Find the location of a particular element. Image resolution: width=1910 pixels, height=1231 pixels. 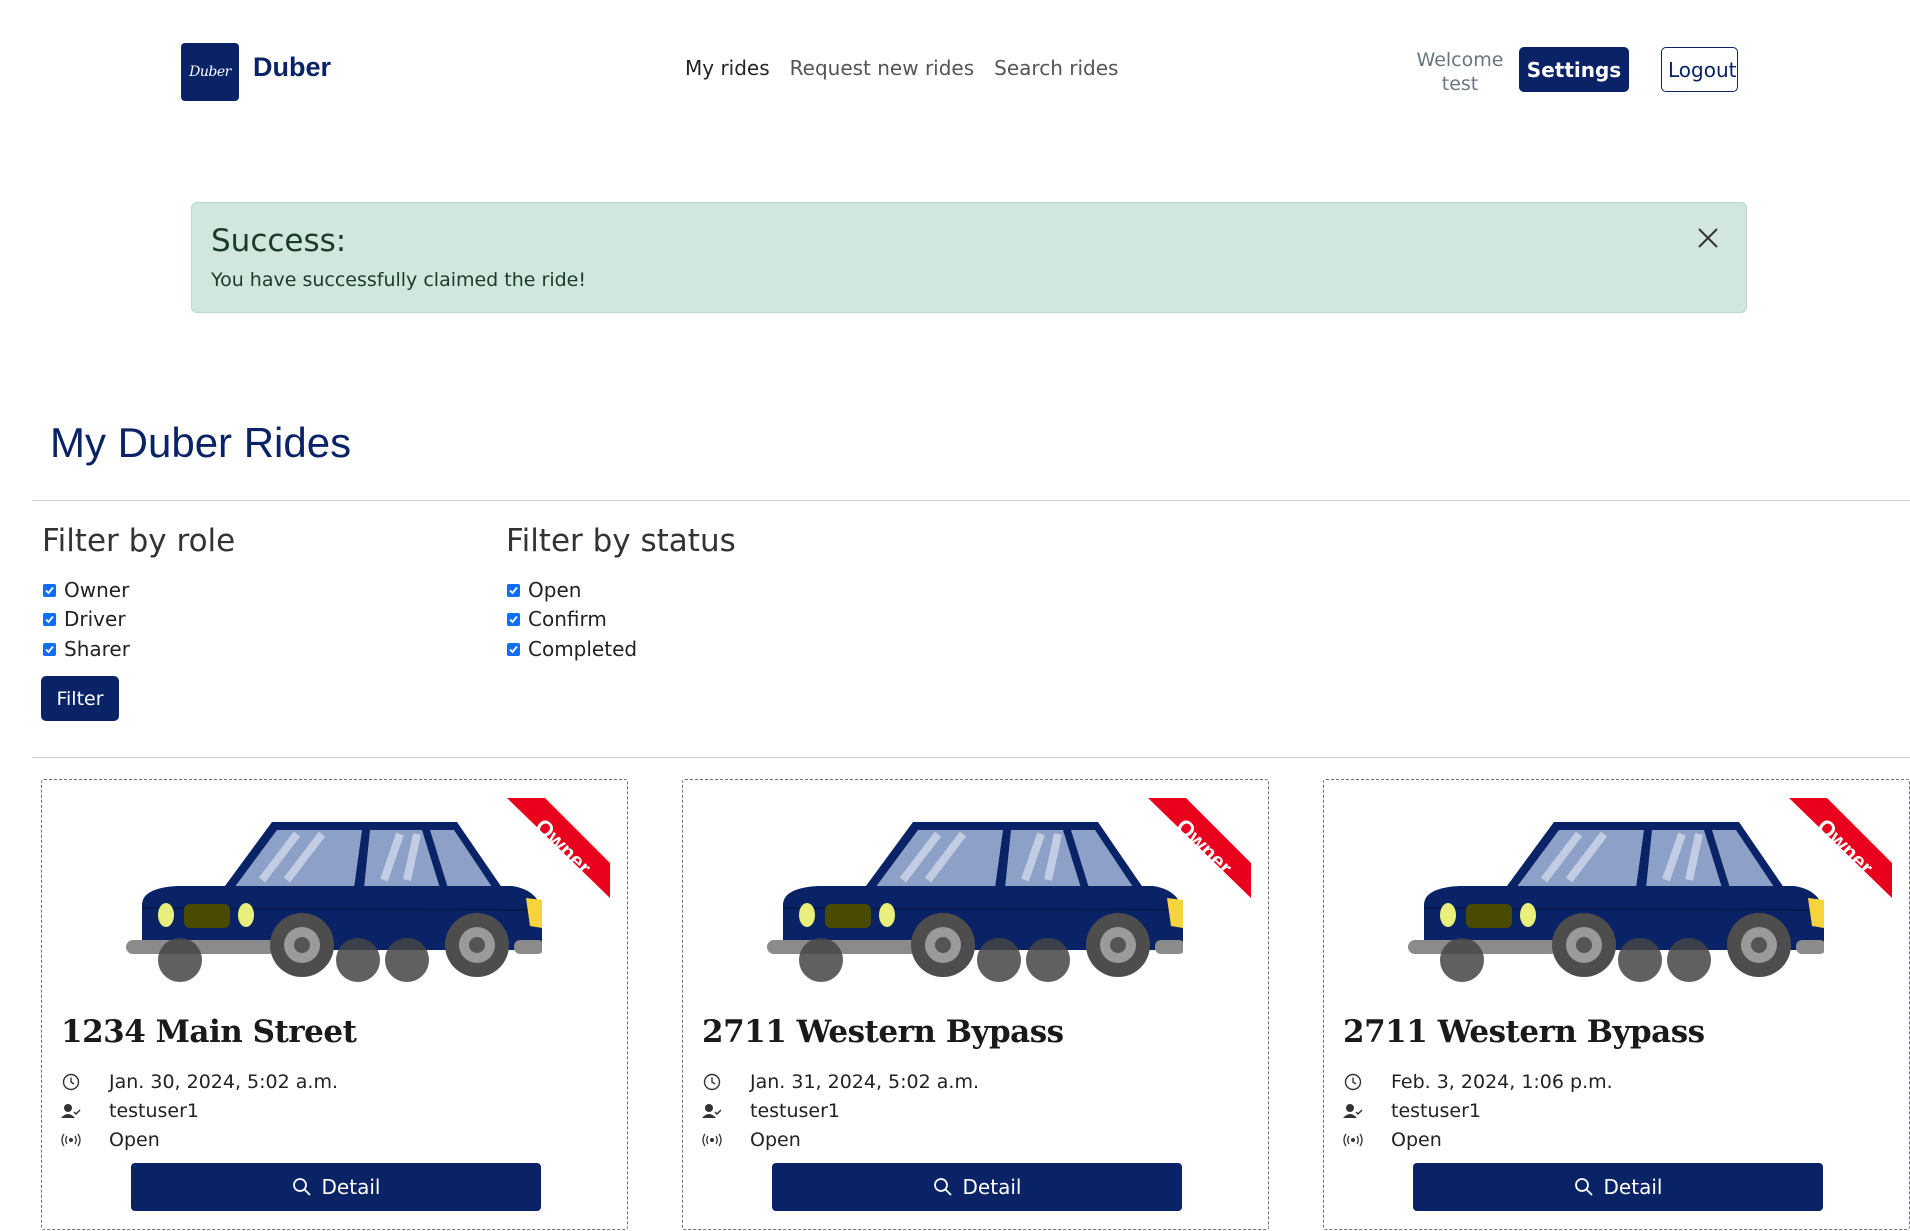

welcome-text: Welcome test is located at coordinates (1460, 72).